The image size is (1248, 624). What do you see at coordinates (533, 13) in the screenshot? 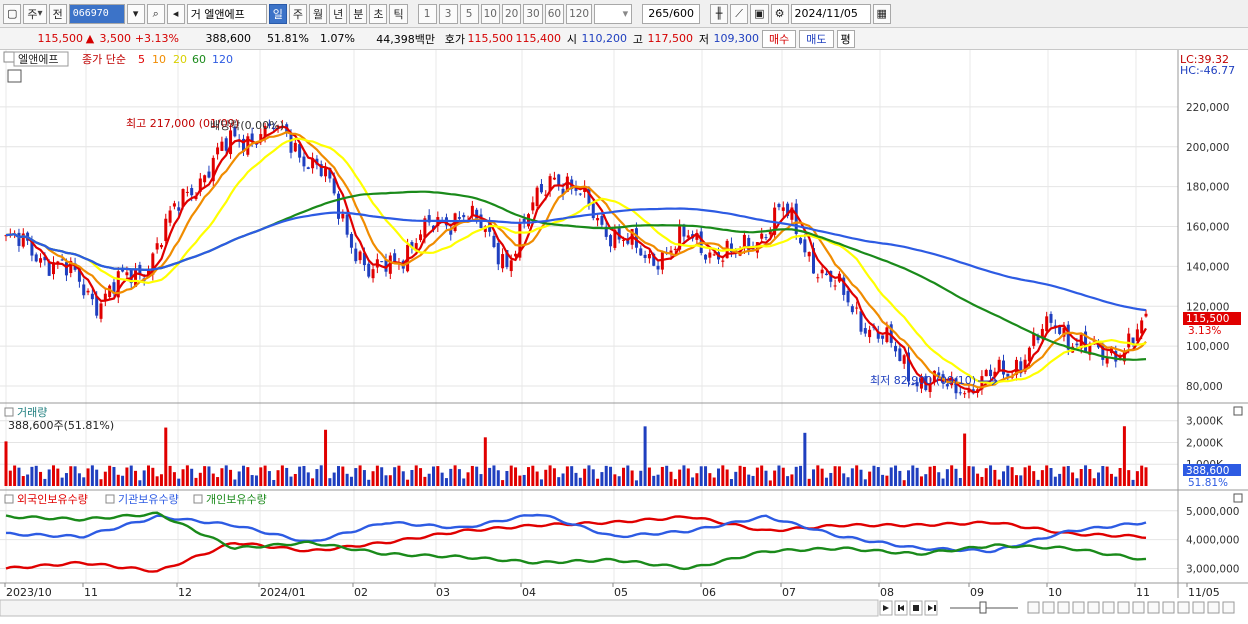
I see `interval-30-button: 30` at bounding box center [533, 13].